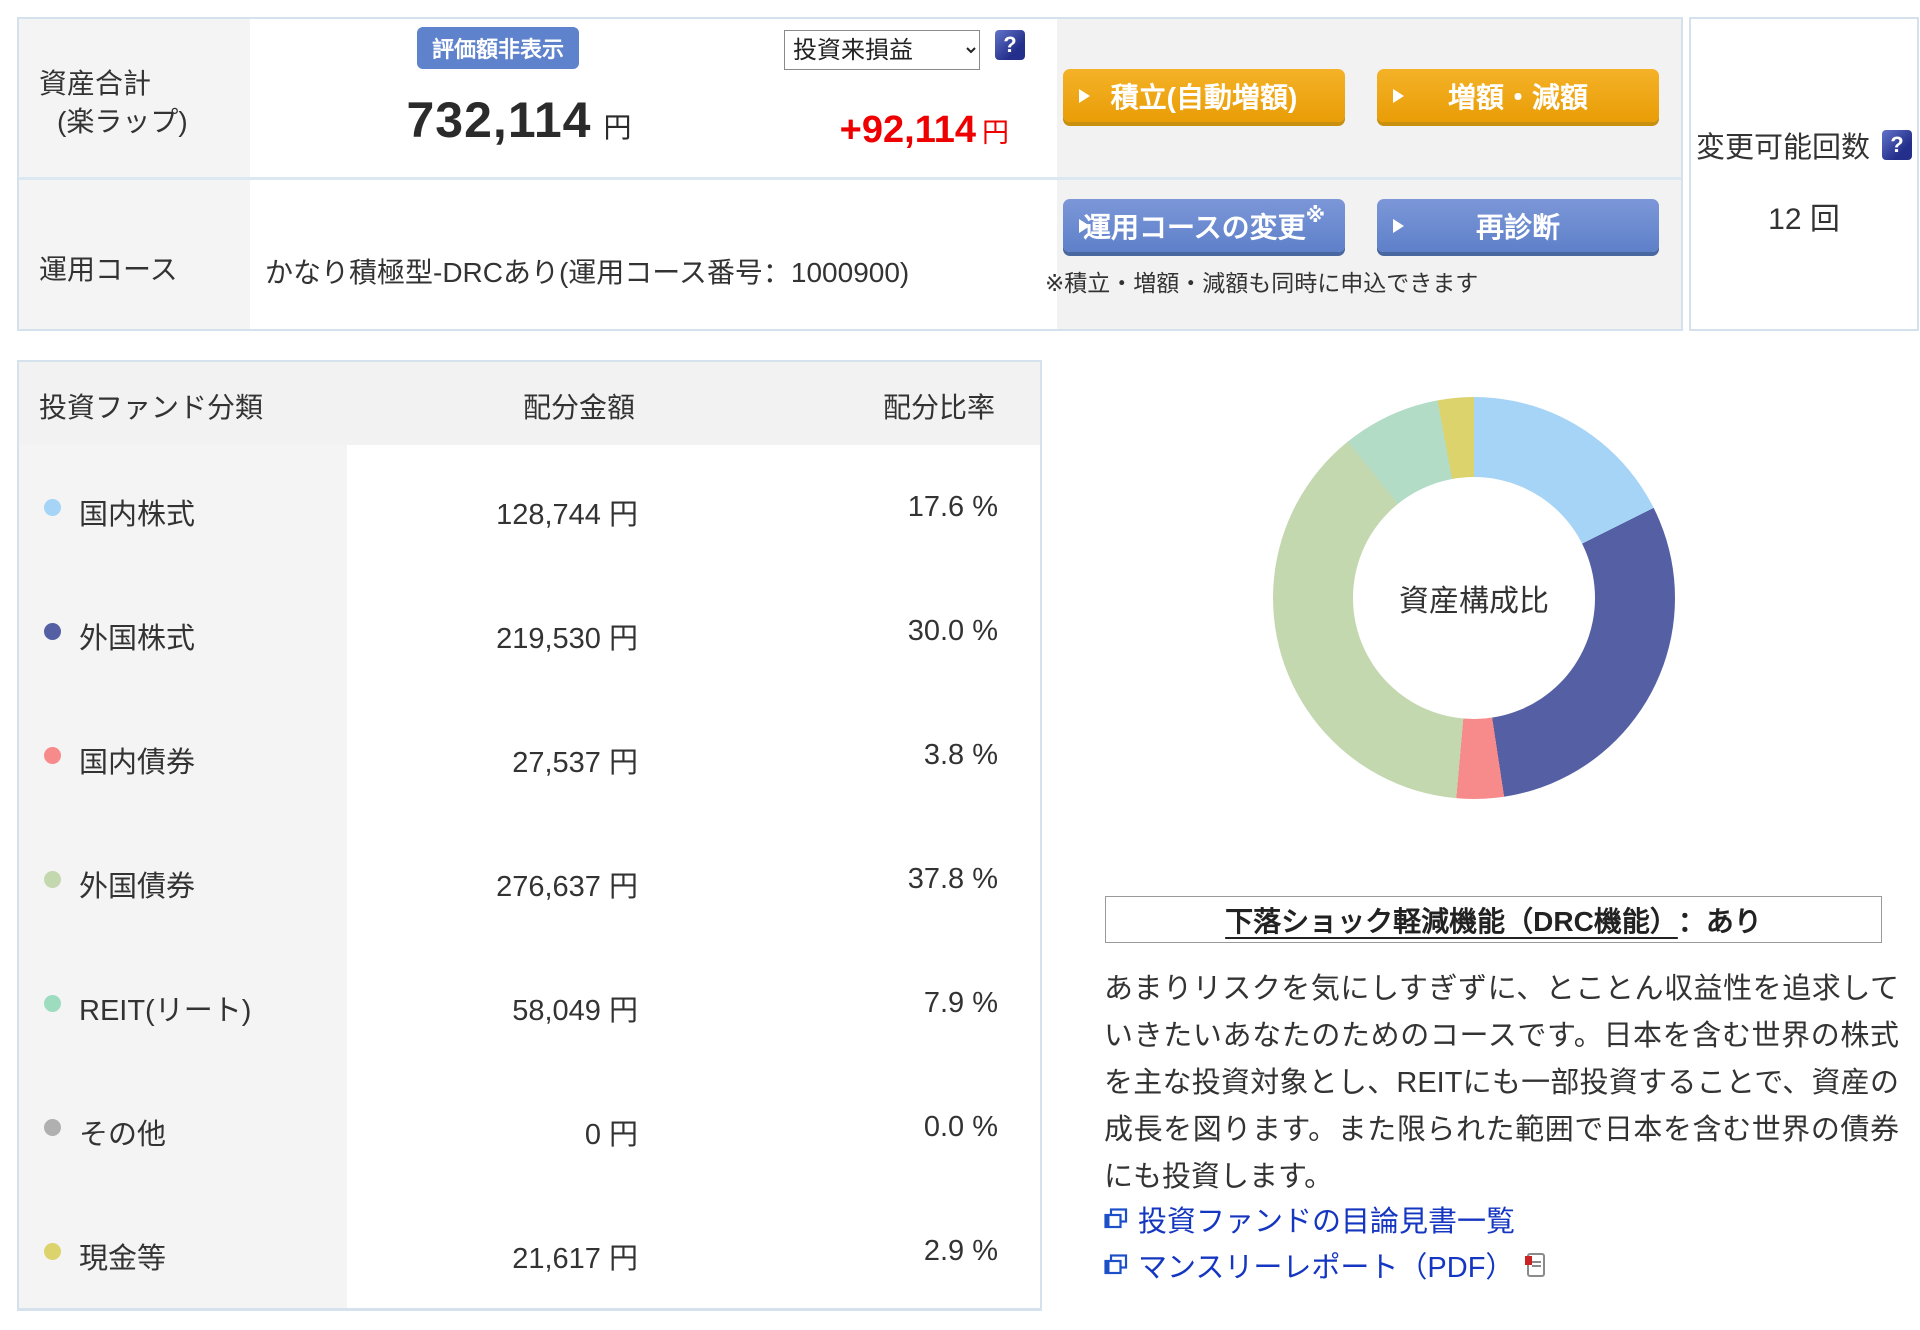 This screenshot has width=1920, height=1330. What do you see at coordinates (575, 1259) in the screenshot?
I see `allocation-amount: 21,617 円` at bounding box center [575, 1259].